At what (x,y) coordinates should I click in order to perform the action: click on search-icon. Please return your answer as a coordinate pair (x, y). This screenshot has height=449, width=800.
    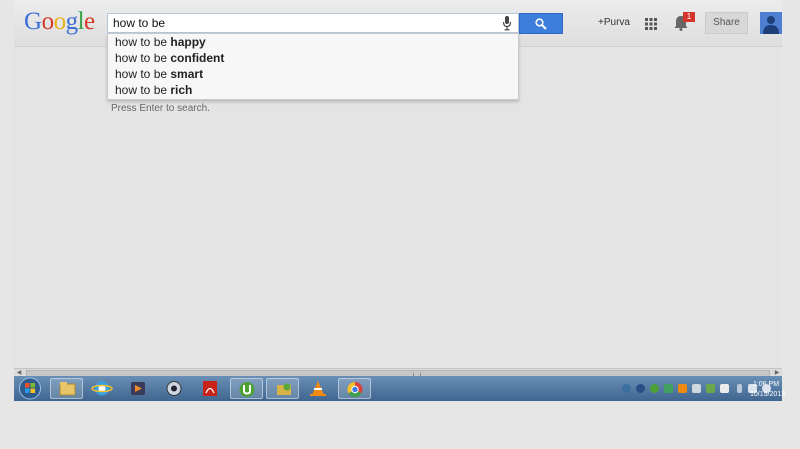
    Looking at the image, I should click on (541, 24).